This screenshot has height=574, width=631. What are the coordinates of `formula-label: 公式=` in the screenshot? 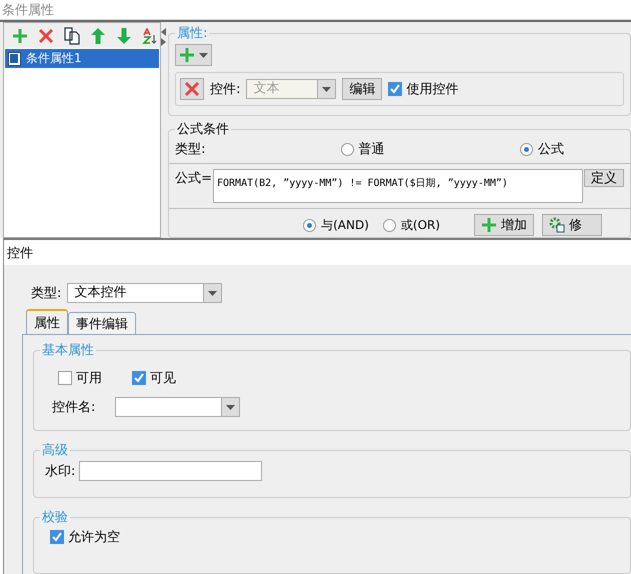 It's located at (193, 178).